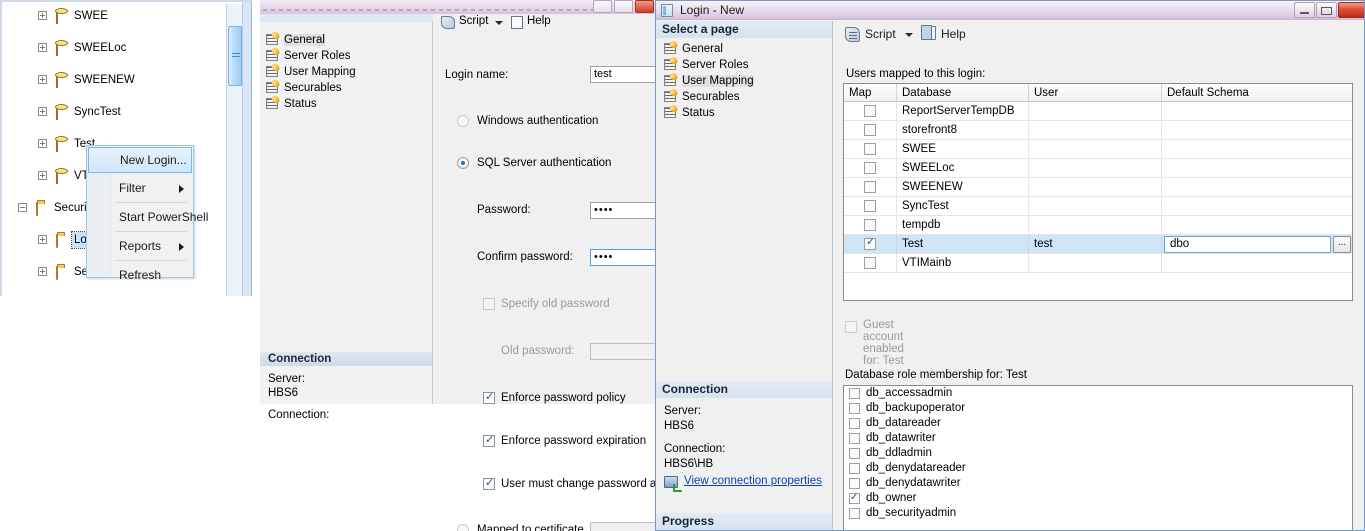  What do you see at coordinates (963, 206) in the screenshot?
I see `cell-database: SyncTest` at bounding box center [963, 206].